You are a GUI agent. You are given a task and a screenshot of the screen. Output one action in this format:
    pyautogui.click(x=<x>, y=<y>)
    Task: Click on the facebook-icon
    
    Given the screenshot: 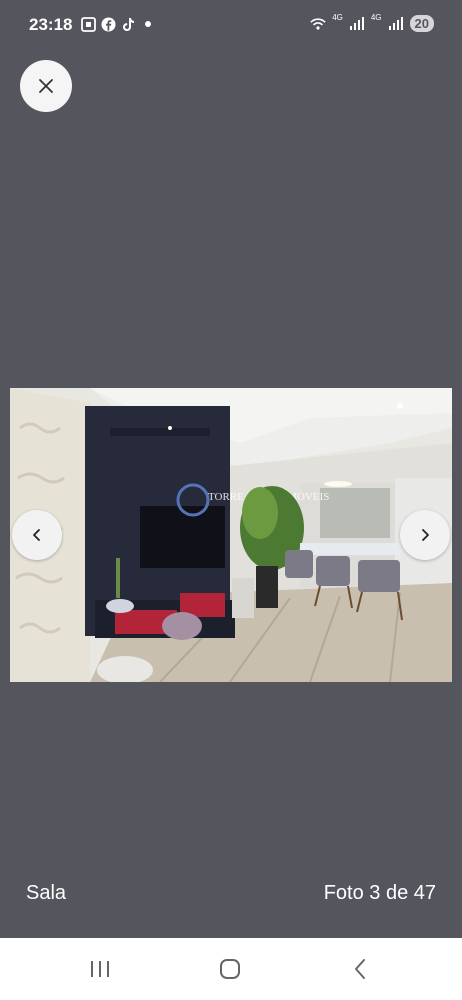 What is the action you would take?
    pyautogui.click(x=108, y=24)
    